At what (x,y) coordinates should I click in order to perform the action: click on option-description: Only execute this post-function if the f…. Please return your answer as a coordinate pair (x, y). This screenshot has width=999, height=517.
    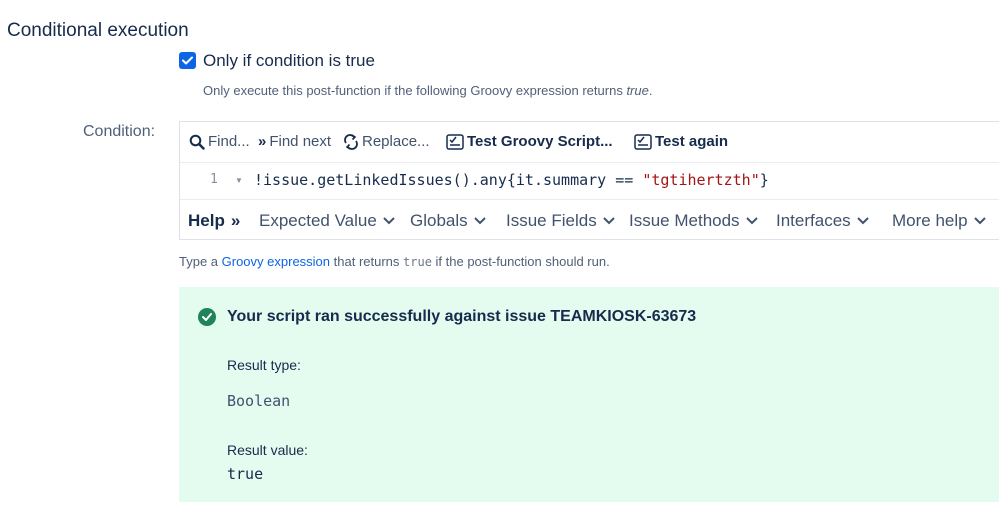
    Looking at the image, I should click on (428, 90).